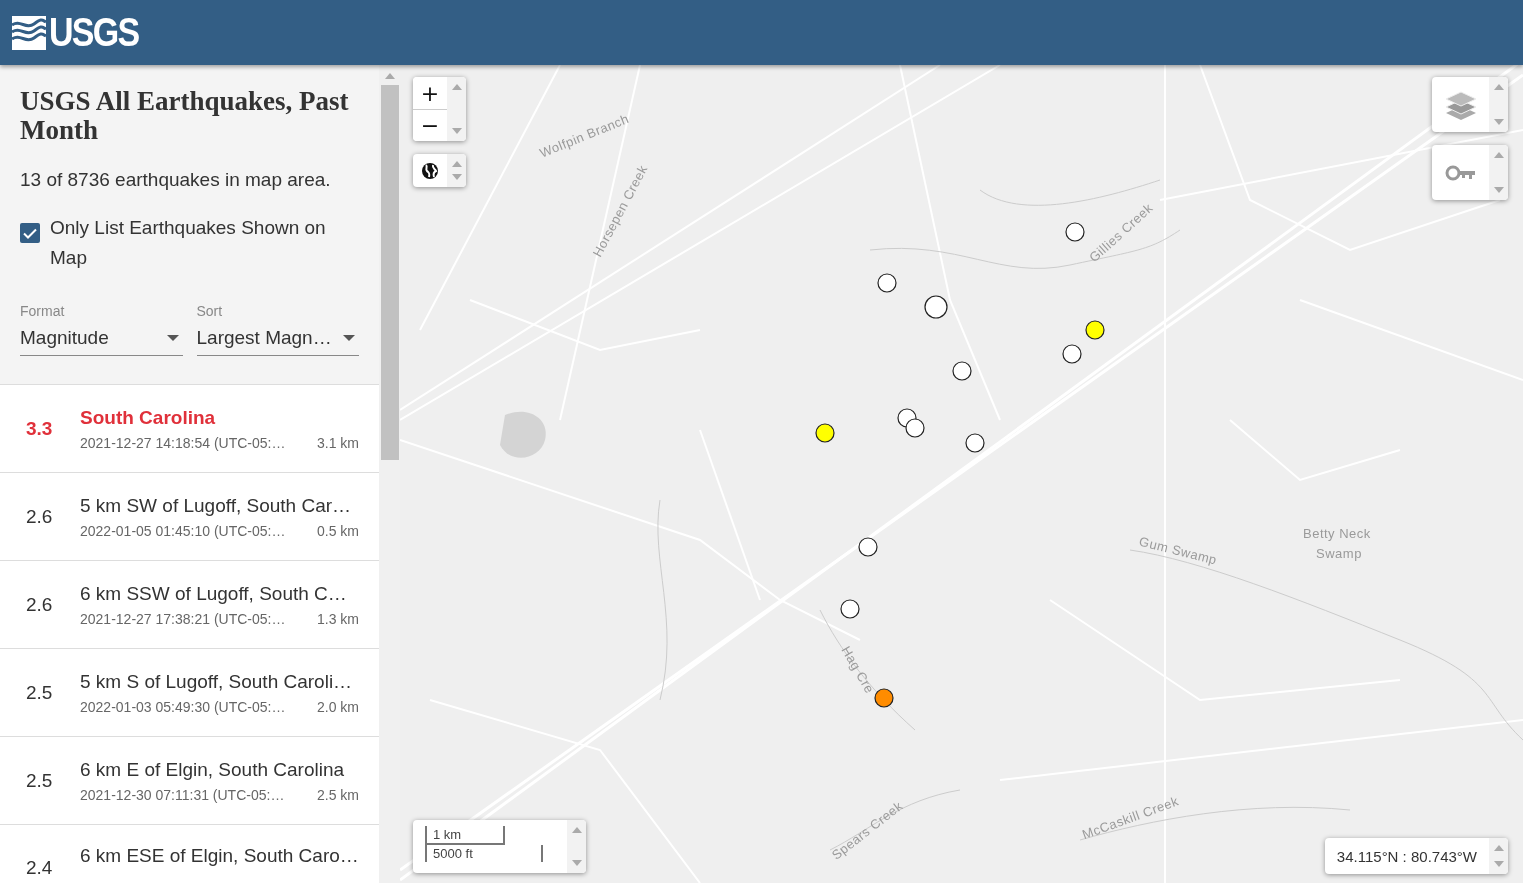 The height and width of the screenshot is (883, 1523). What do you see at coordinates (389, 272) in the screenshot?
I see `scrollbar-thumb` at bounding box center [389, 272].